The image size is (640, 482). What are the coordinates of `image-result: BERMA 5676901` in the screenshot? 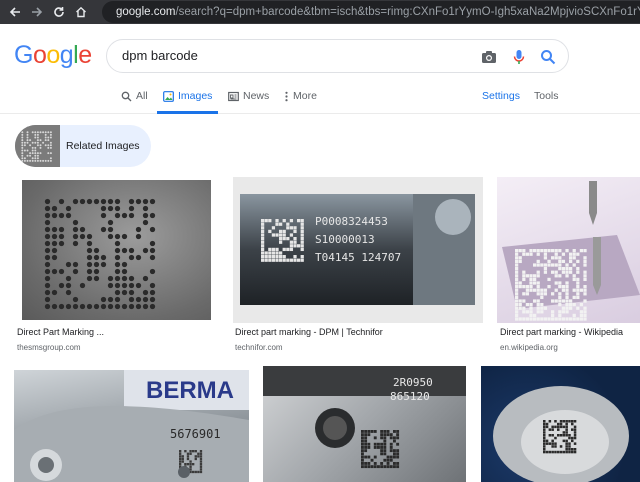 It's located at (131, 426).